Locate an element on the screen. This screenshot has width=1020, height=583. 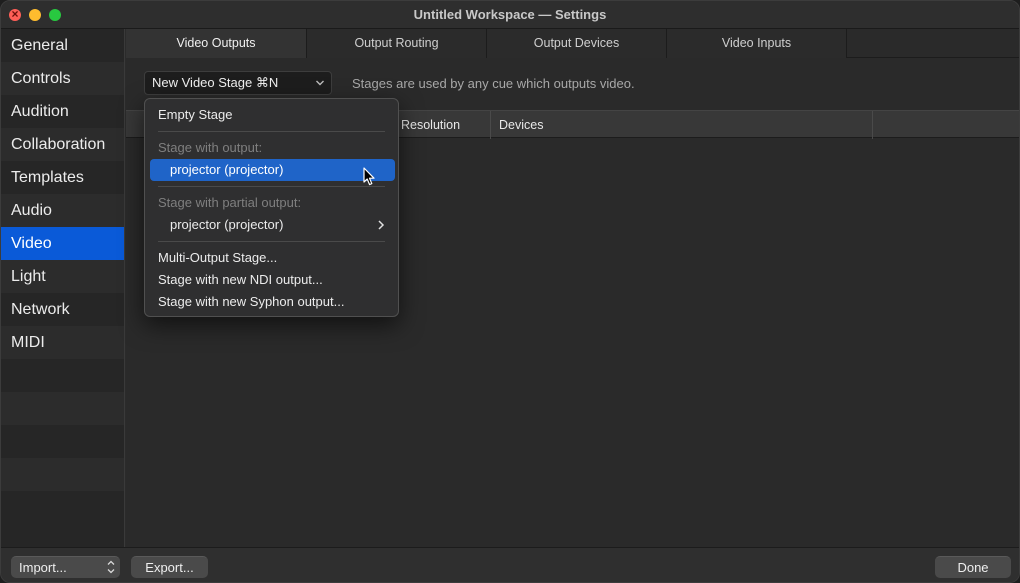
menu-item-partial-projector: projector (projector) is located at coordinates (272, 225).